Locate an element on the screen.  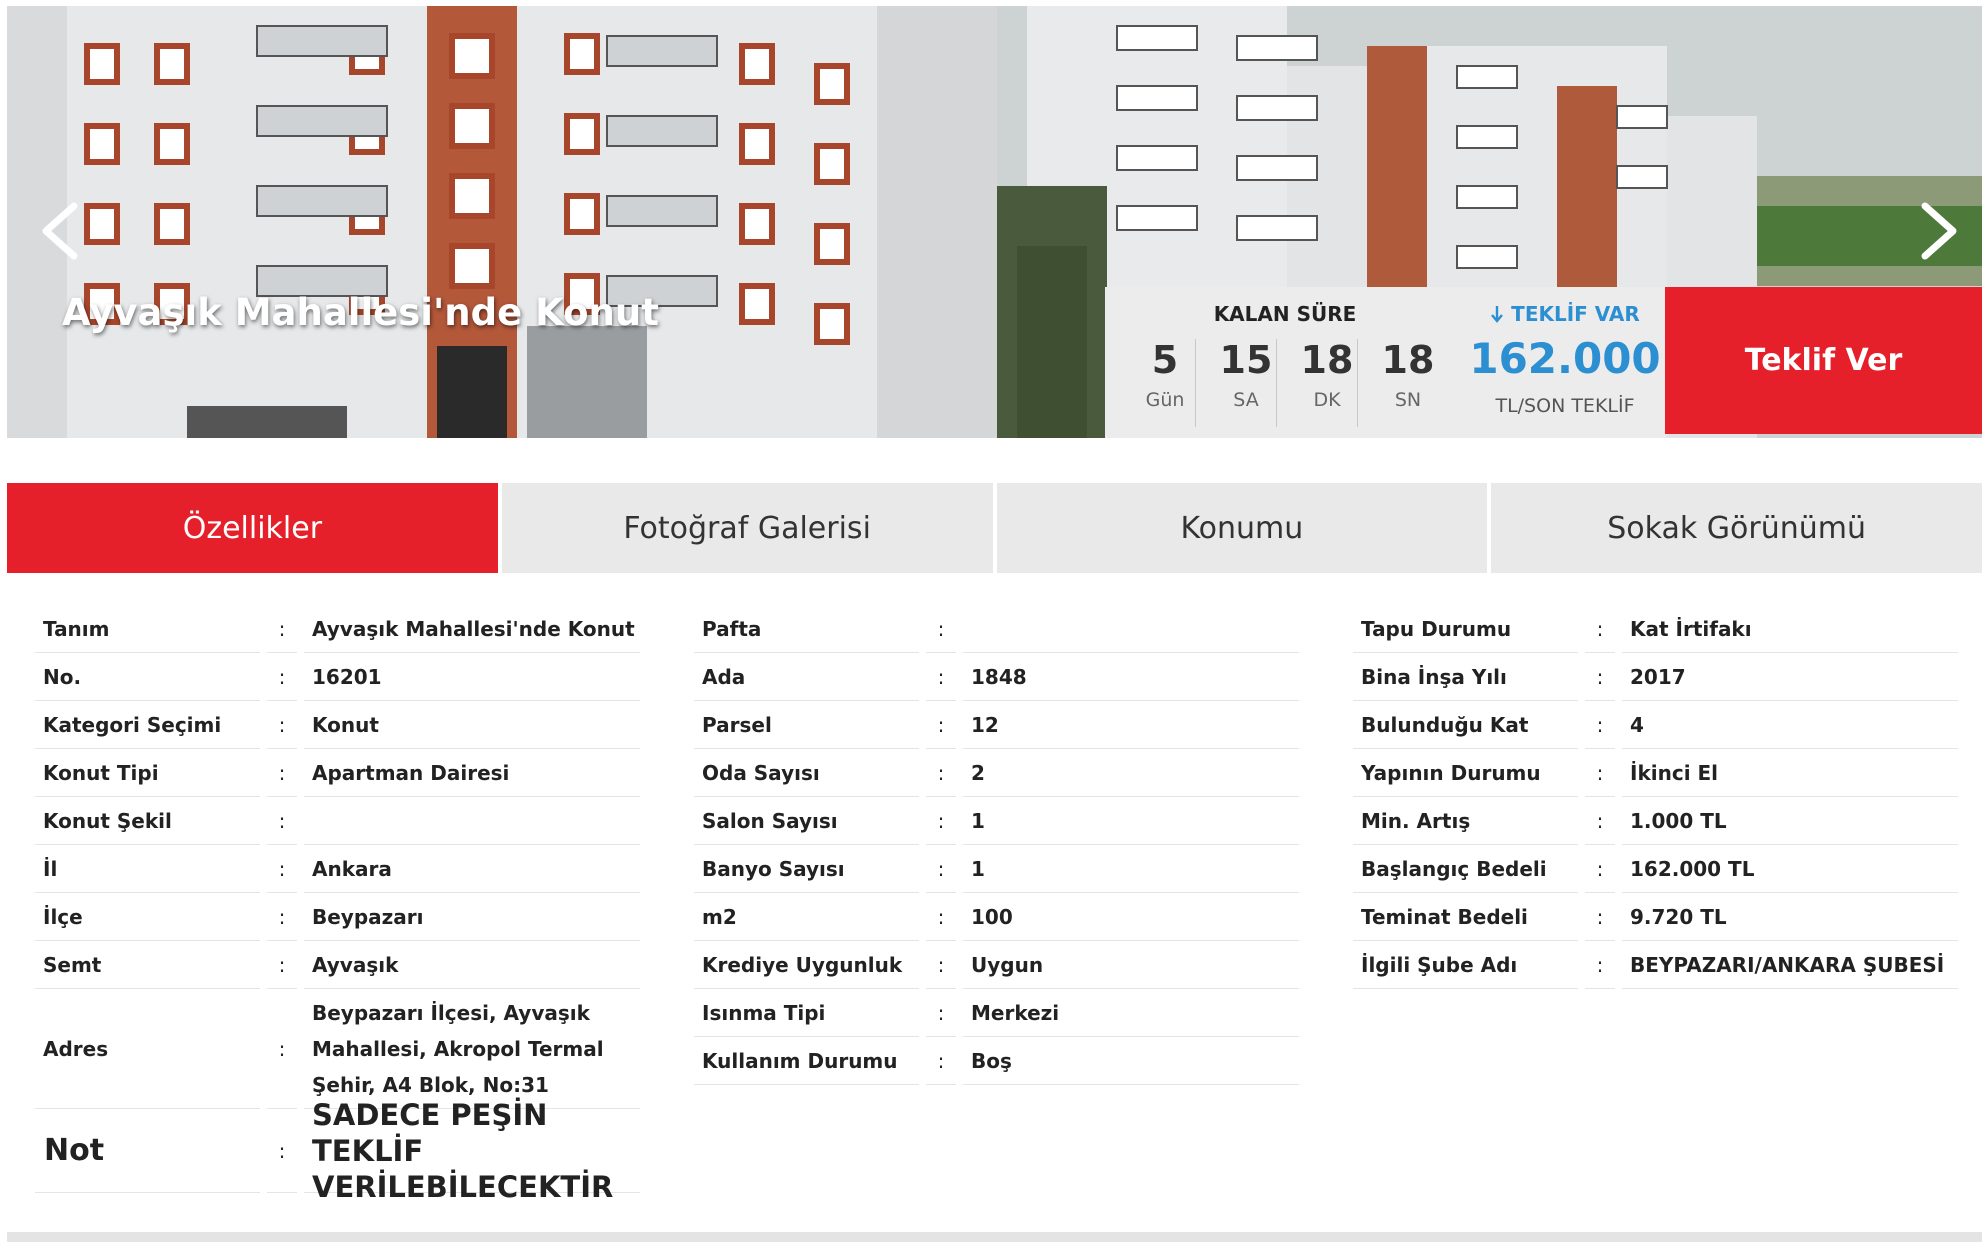
detail-row: İlgili Şube Adı: BEYPAZARI/ANKARA ŞUBESİ is located at coordinates (1655, 965).